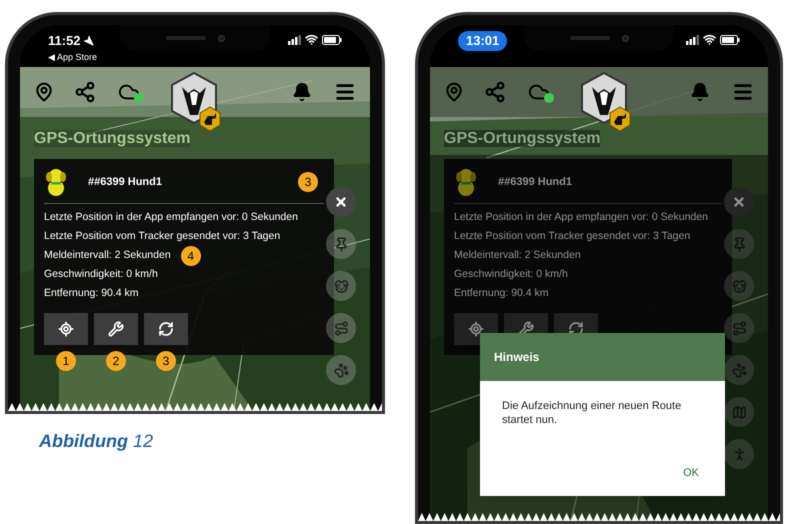 This screenshot has height=524, width=786. I want to click on callout-number: 3, so click(308, 182).